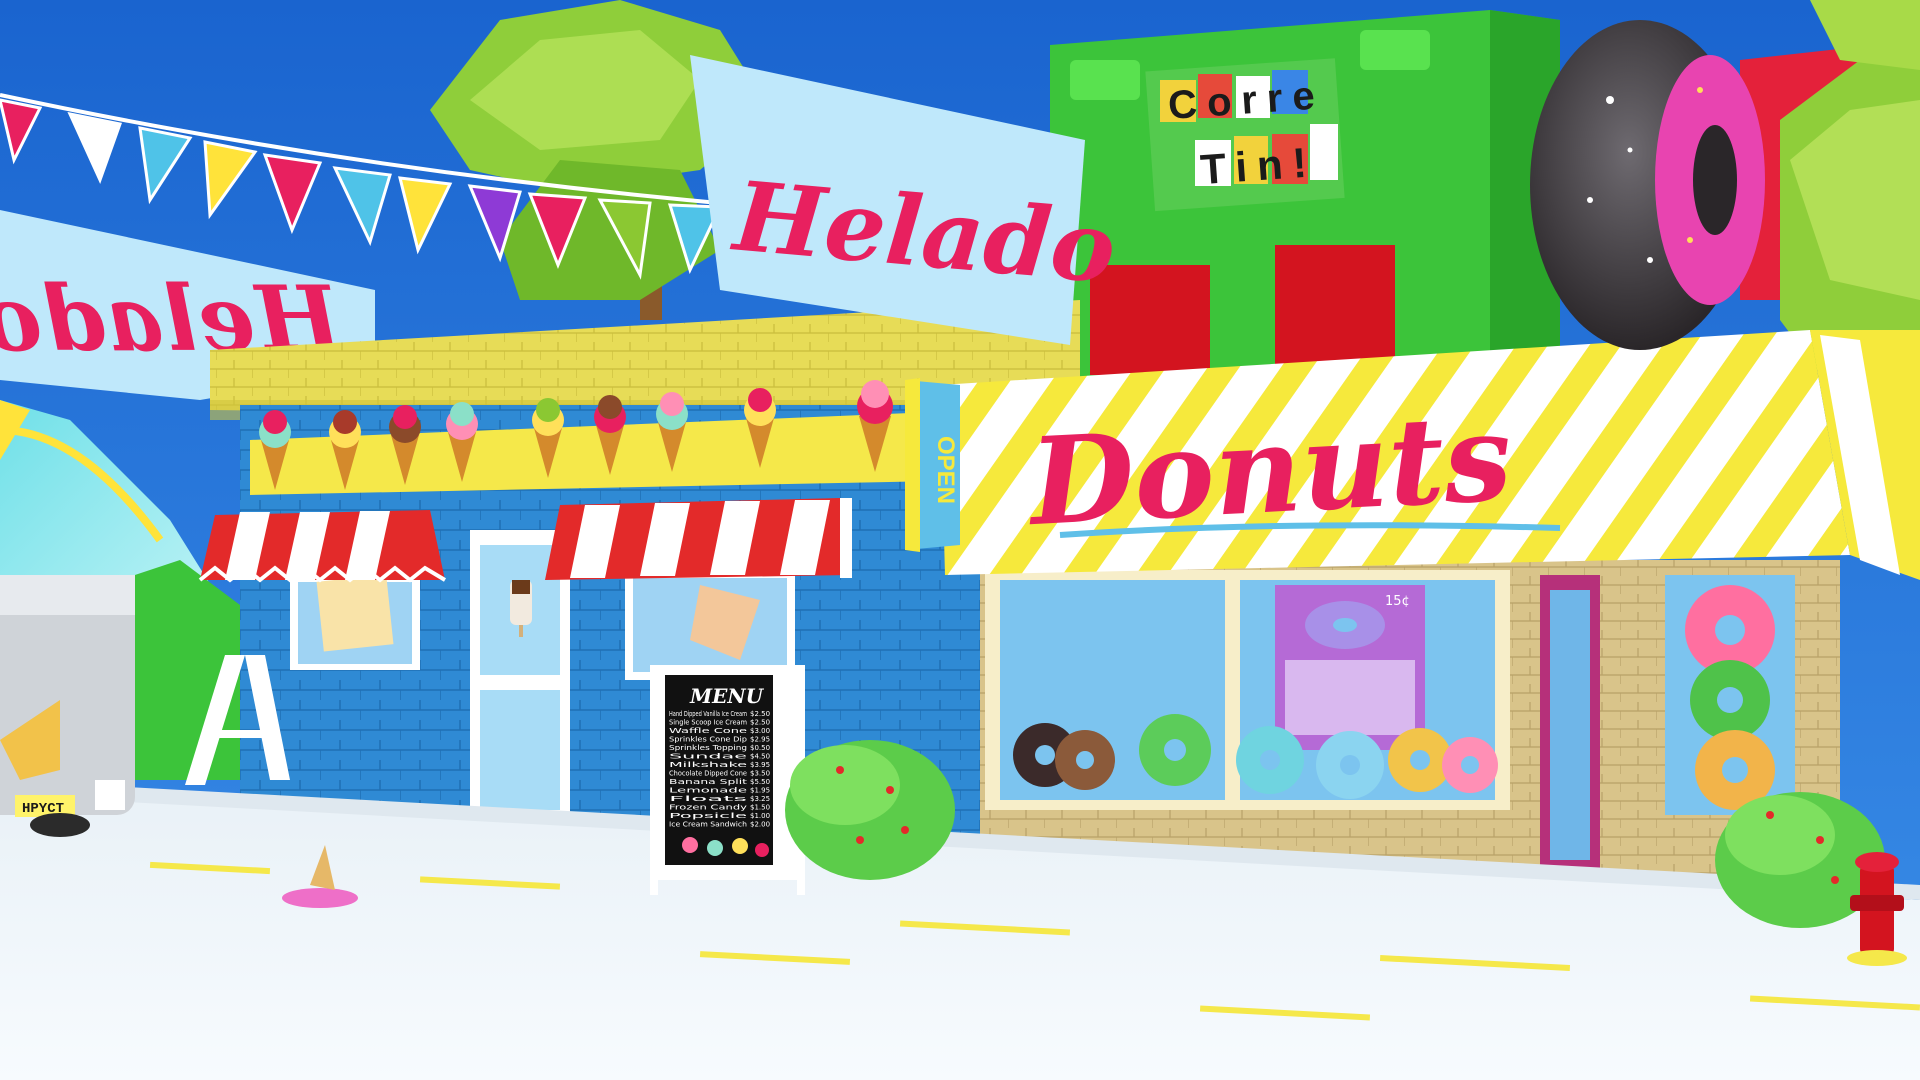 The image size is (1920, 1080). Describe the element at coordinates (760, 748) in the screenshot. I see `menu-item-price: $0.50` at that location.